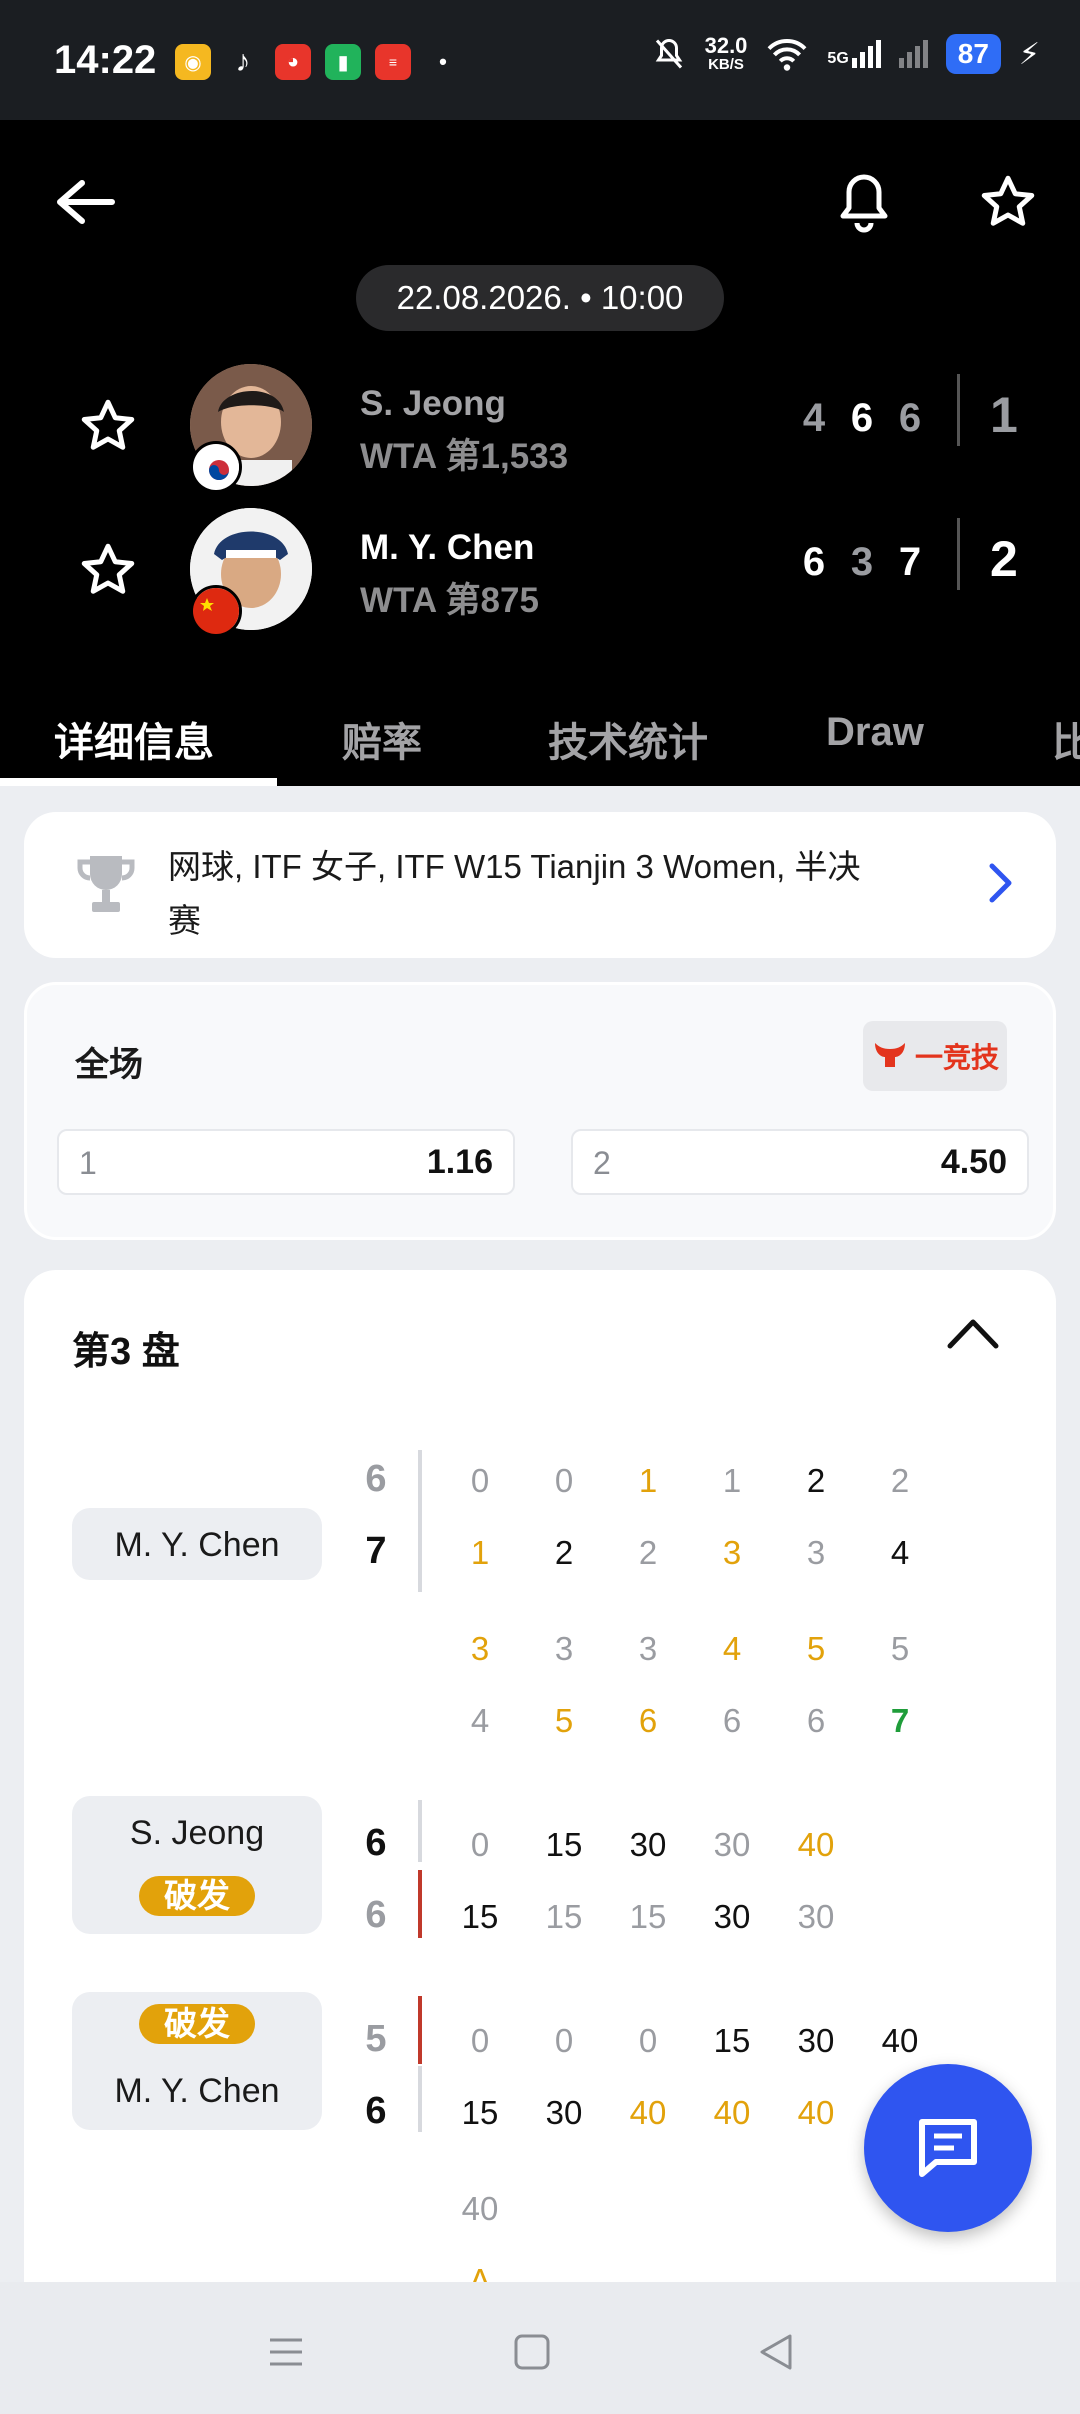 The image size is (1080, 2414). Describe the element at coordinates (726, 53) in the screenshot. I see `net-speed: 32.0 KB/S` at that location.